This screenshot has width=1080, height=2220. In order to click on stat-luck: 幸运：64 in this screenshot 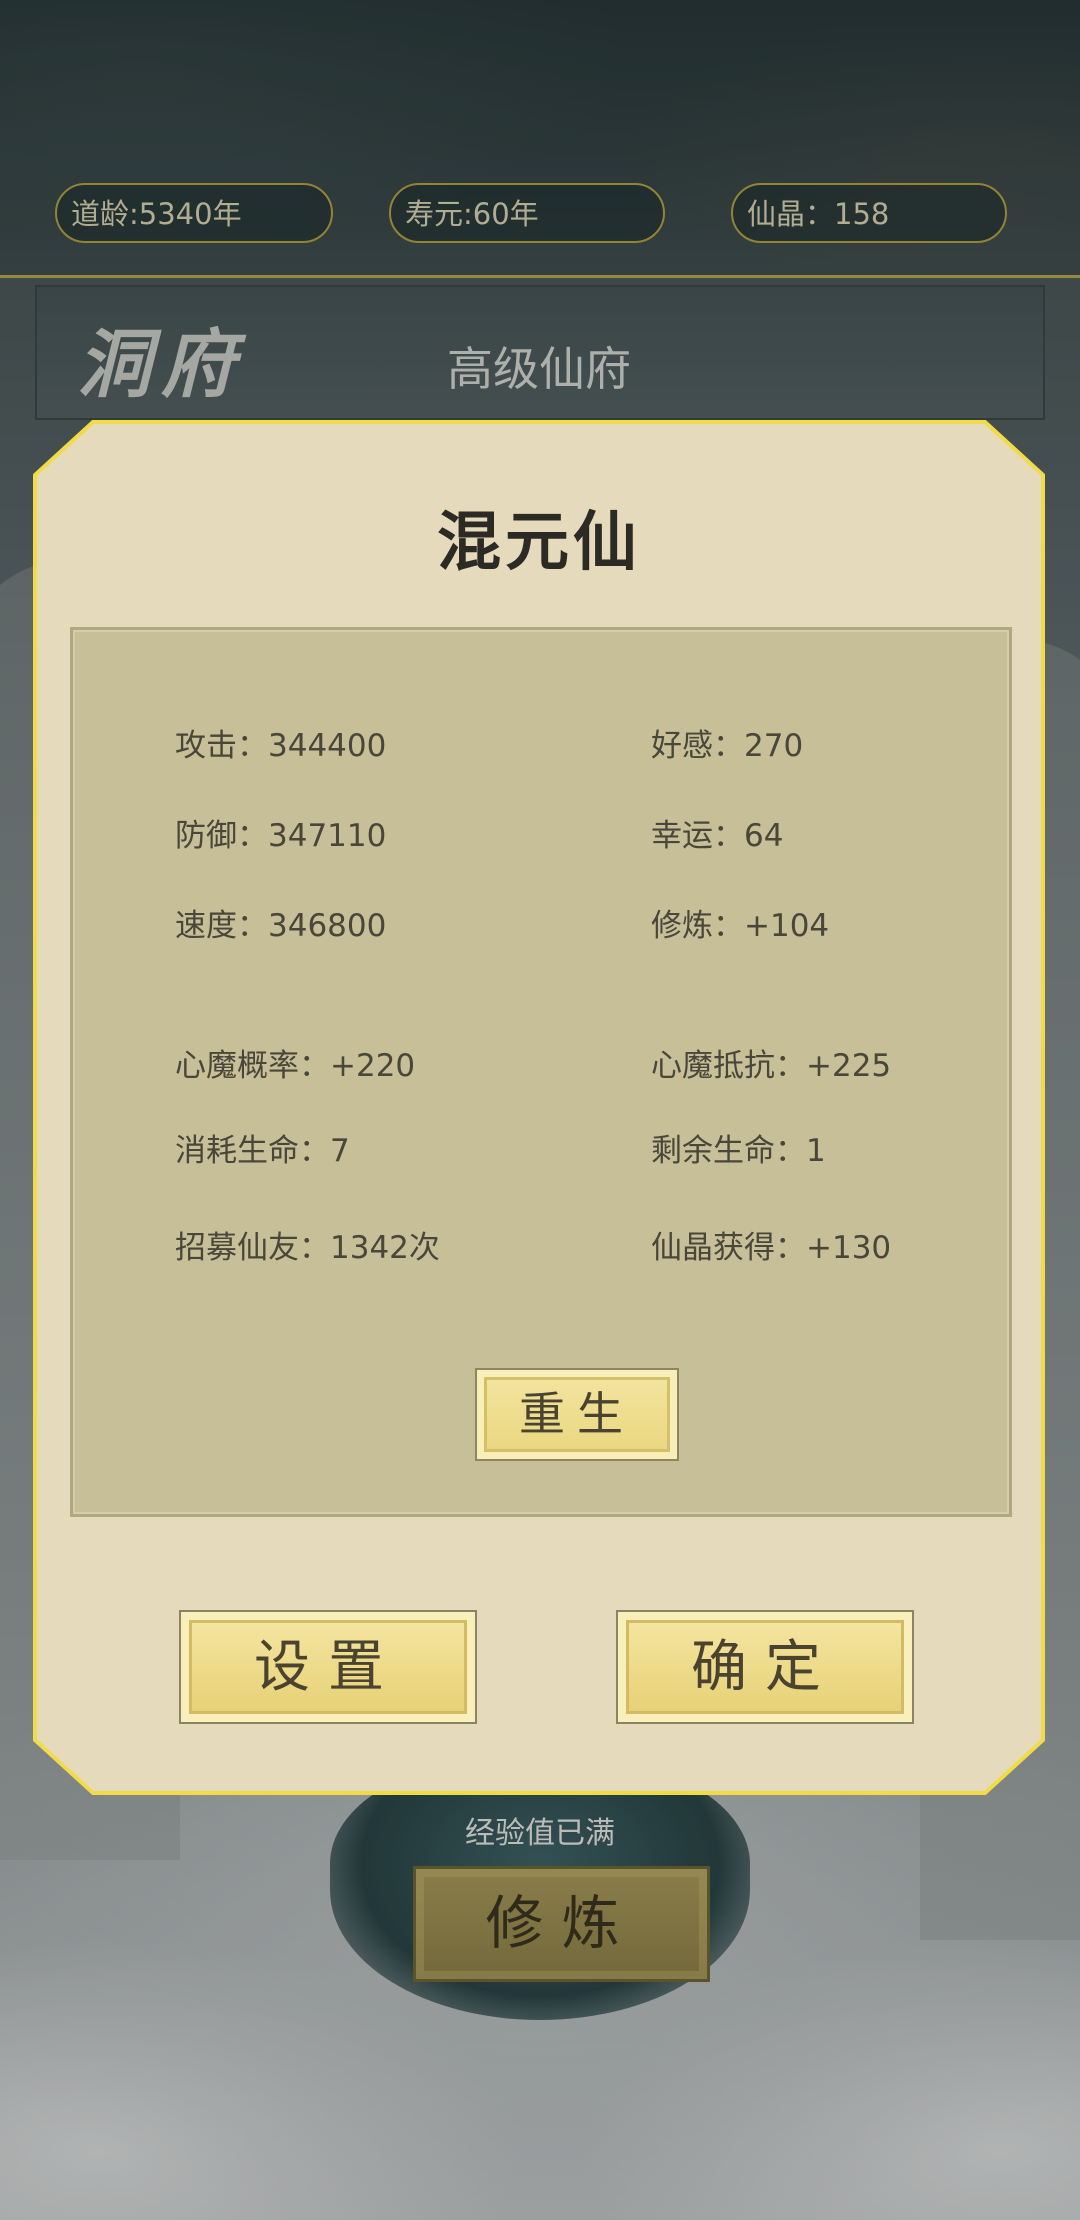, I will do `click(717, 836)`.